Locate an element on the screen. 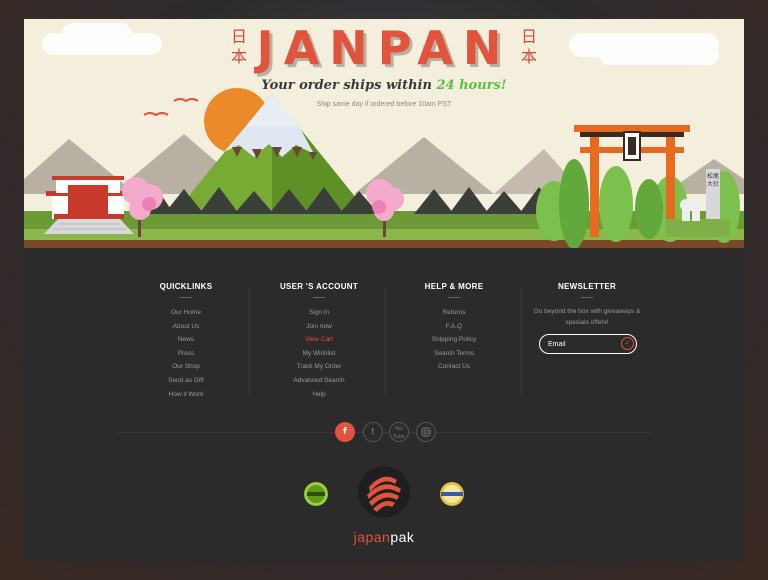 The height and width of the screenshot is (580, 768). link-help: Help is located at coordinates (319, 395).